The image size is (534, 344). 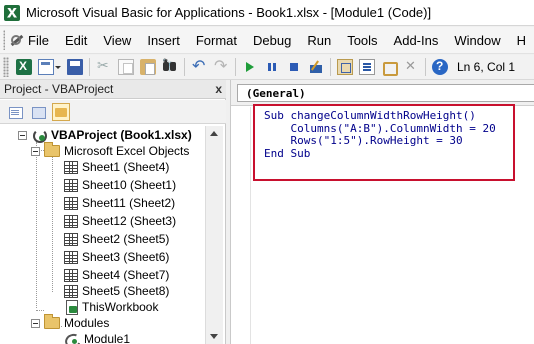 What do you see at coordinates (214, 336) in the screenshot?
I see `scroll-down-icon` at bounding box center [214, 336].